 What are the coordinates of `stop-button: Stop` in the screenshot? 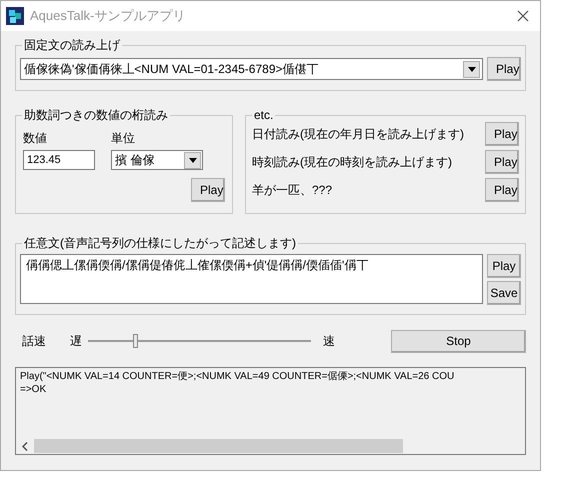 It's located at (458, 341).